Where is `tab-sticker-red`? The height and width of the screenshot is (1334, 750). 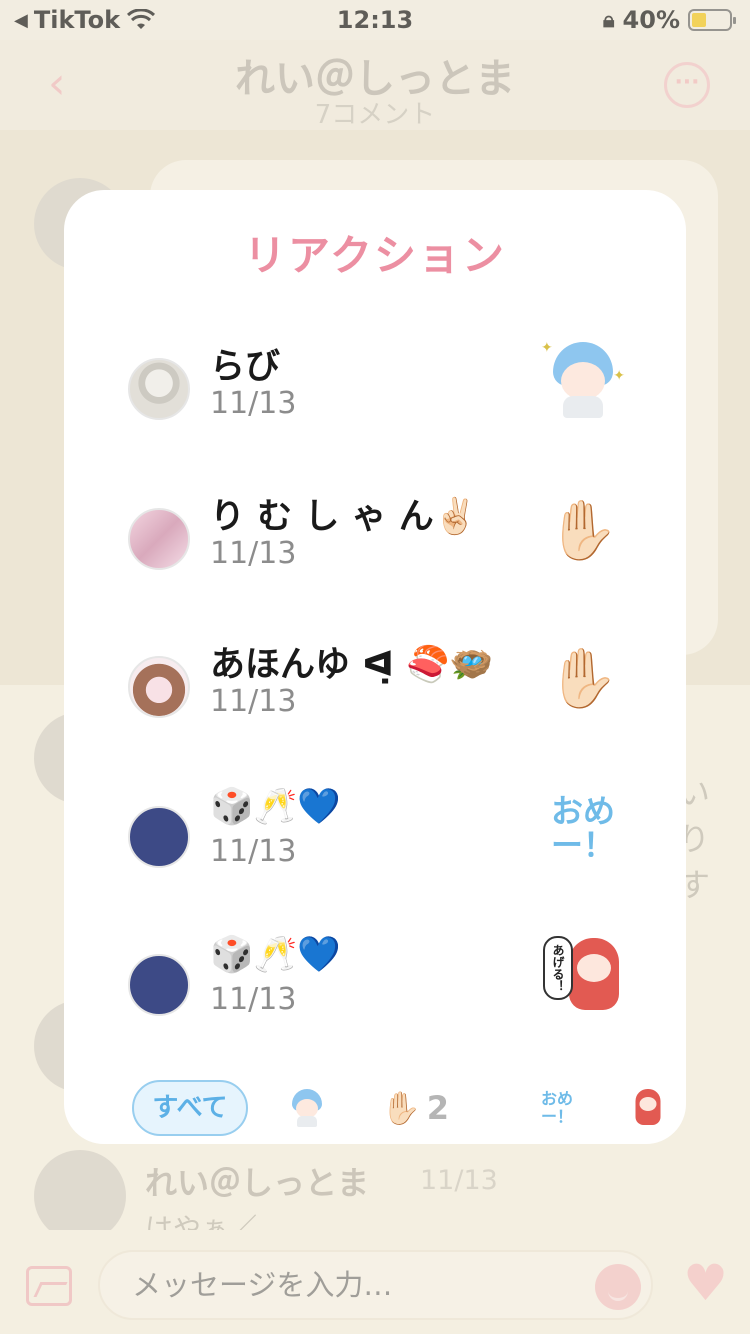
tab-sticker-red is located at coordinates (635, 1108).